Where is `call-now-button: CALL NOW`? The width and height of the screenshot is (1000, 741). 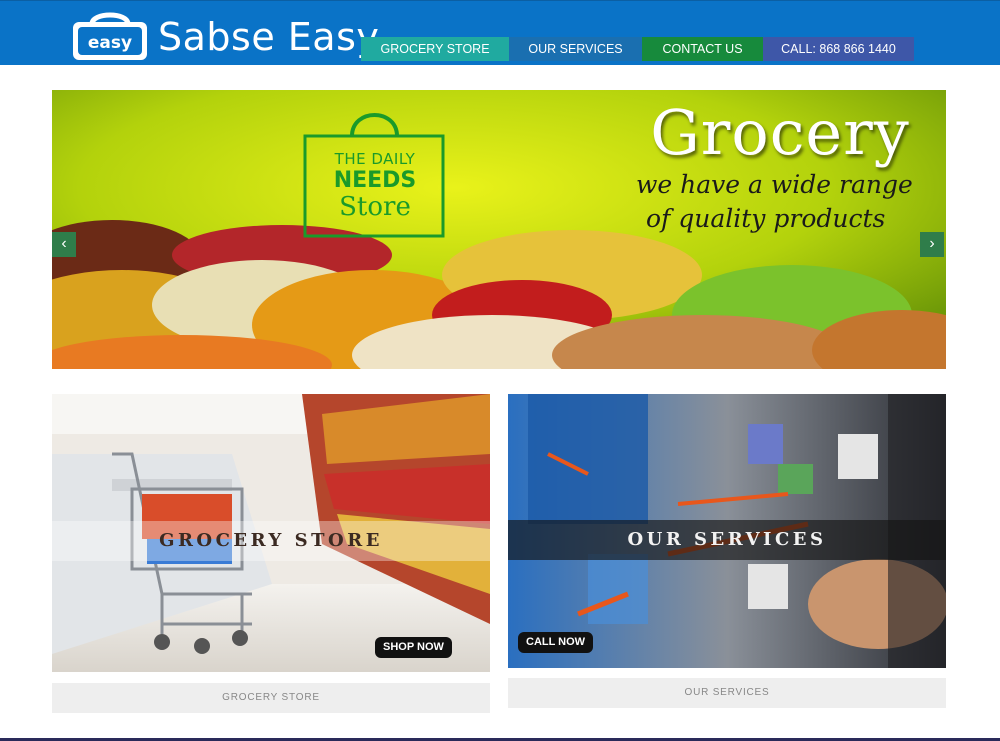
call-now-button: CALL NOW is located at coordinates (556, 642).